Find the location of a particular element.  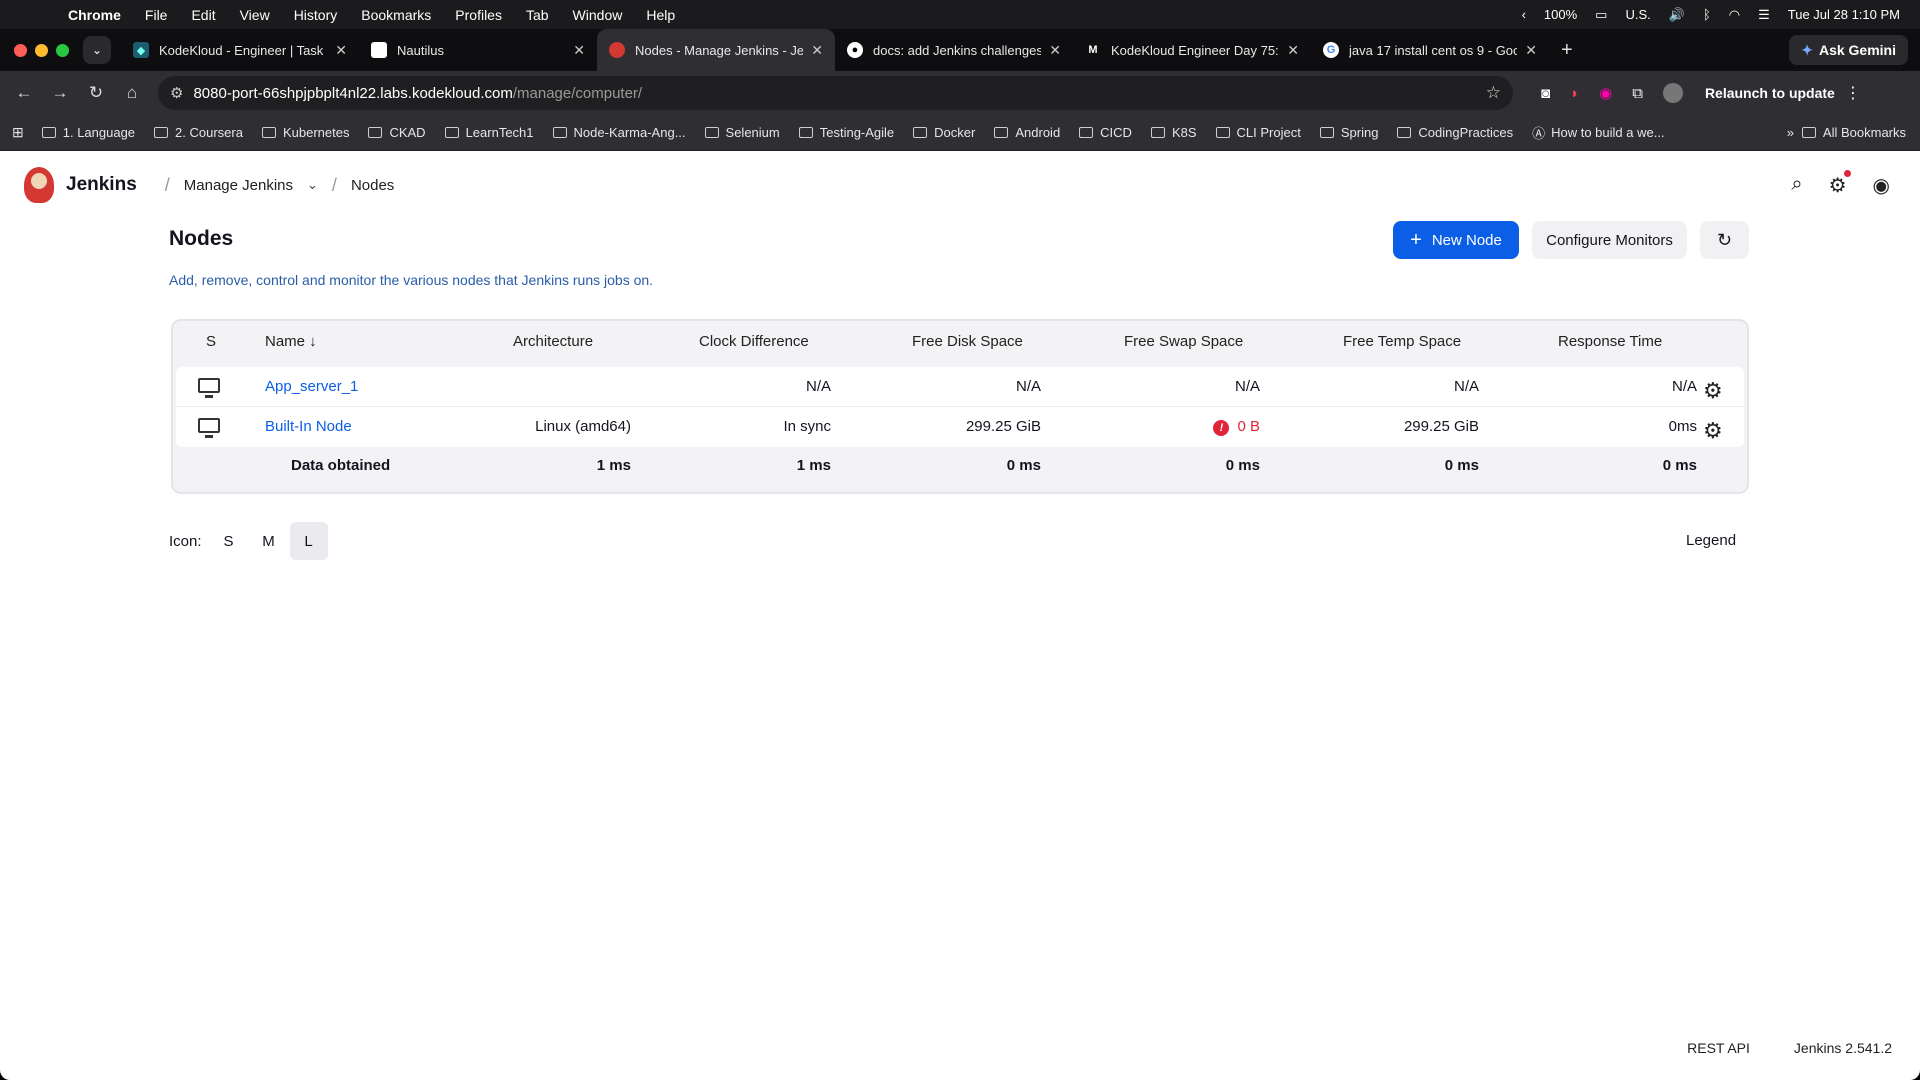

column-free-disk-space: Free Disk Space is located at coordinates (967, 341).